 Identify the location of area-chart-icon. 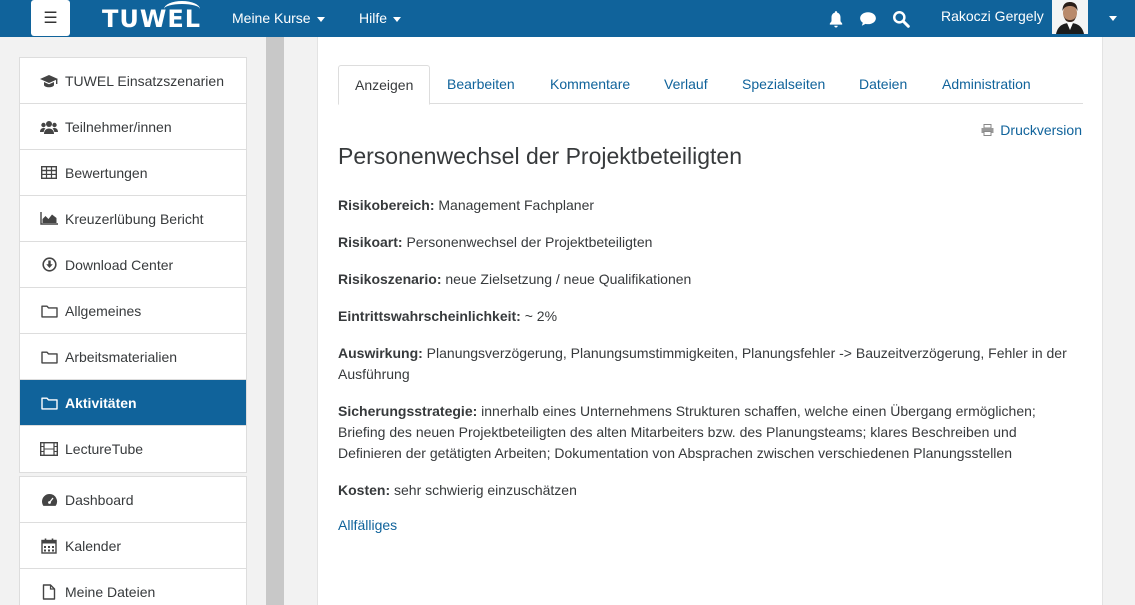
(49, 219).